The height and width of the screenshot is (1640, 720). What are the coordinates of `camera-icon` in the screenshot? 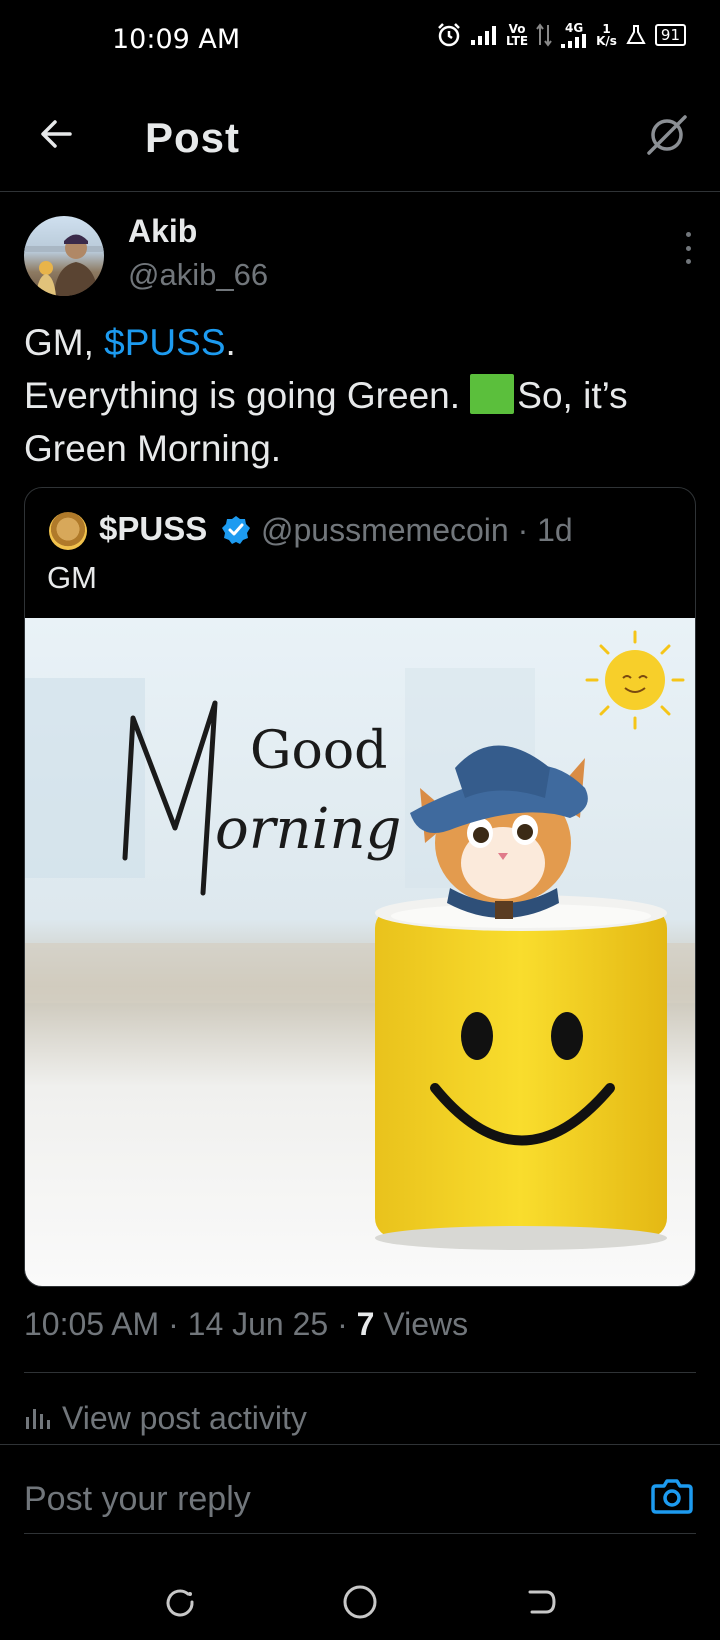 It's located at (672, 1496).